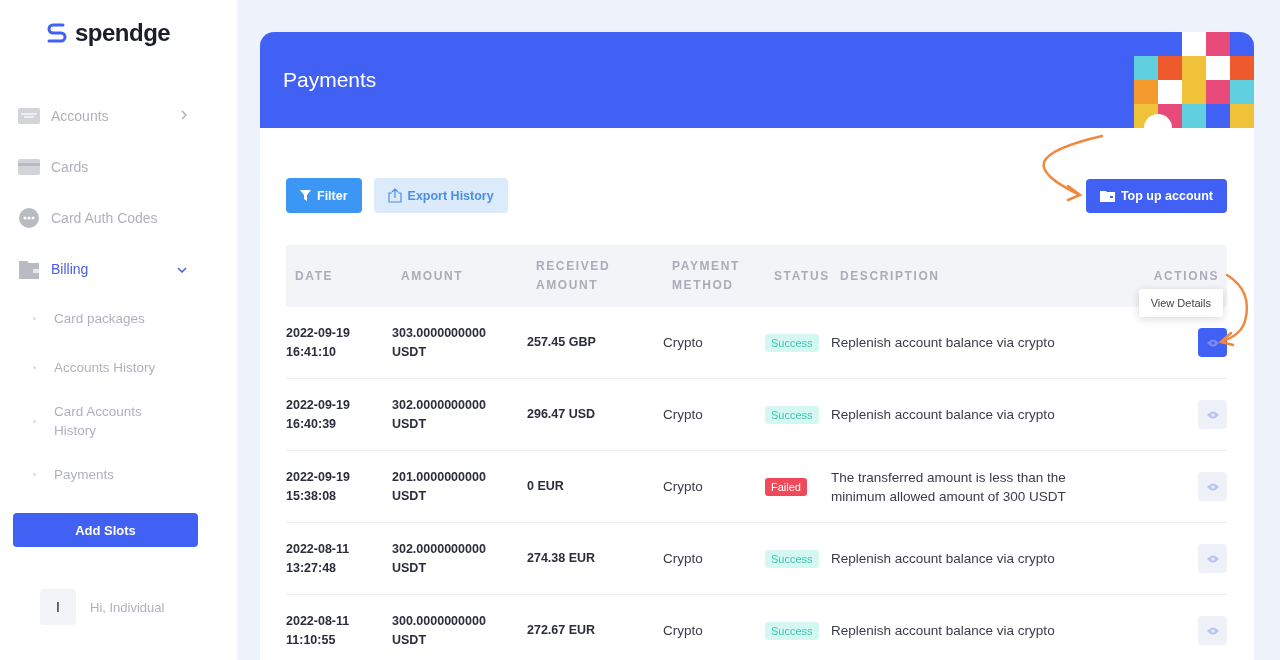 Image resolution: width=1280 pixels, height=660 pixels. What do you see at coordinates (127, 607) in the screenshot?
I see `user-greeting: Hi, Individual` at bounding box center [127, 607].